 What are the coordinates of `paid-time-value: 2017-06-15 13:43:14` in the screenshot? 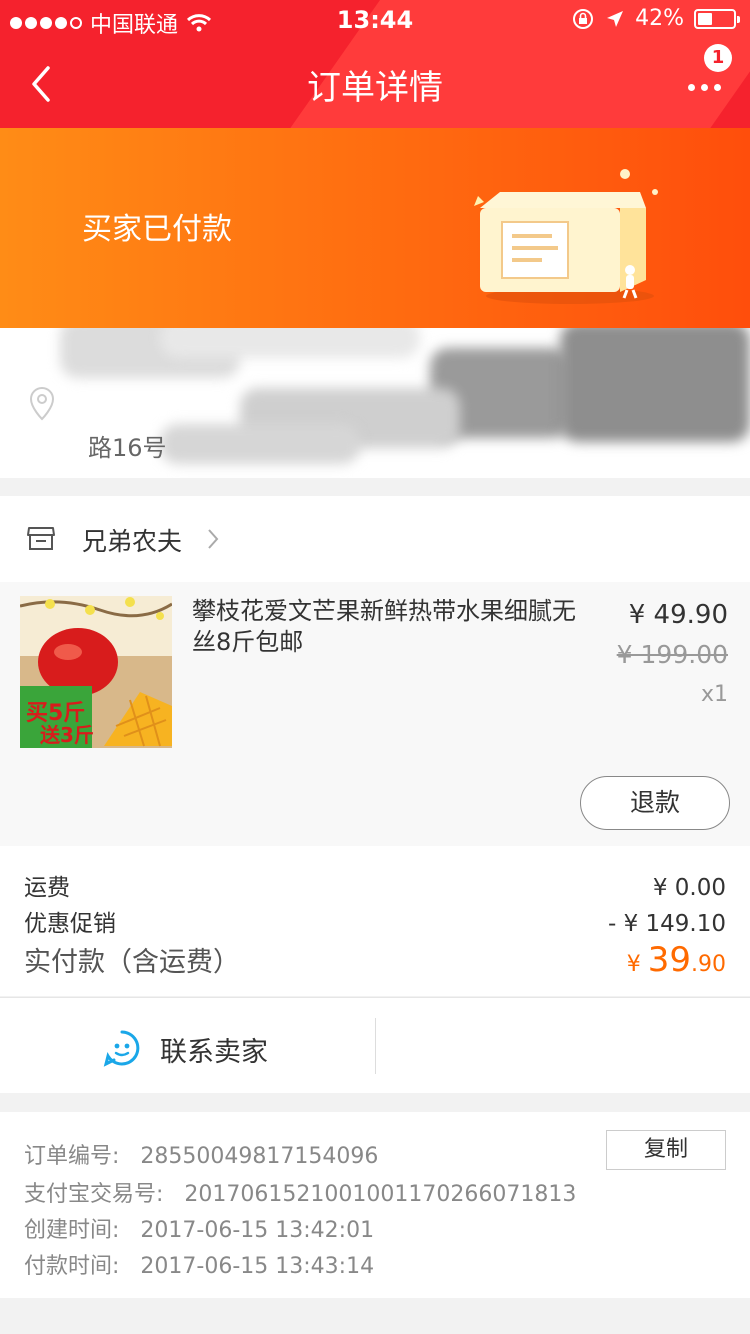 It's located at (257, 1266).